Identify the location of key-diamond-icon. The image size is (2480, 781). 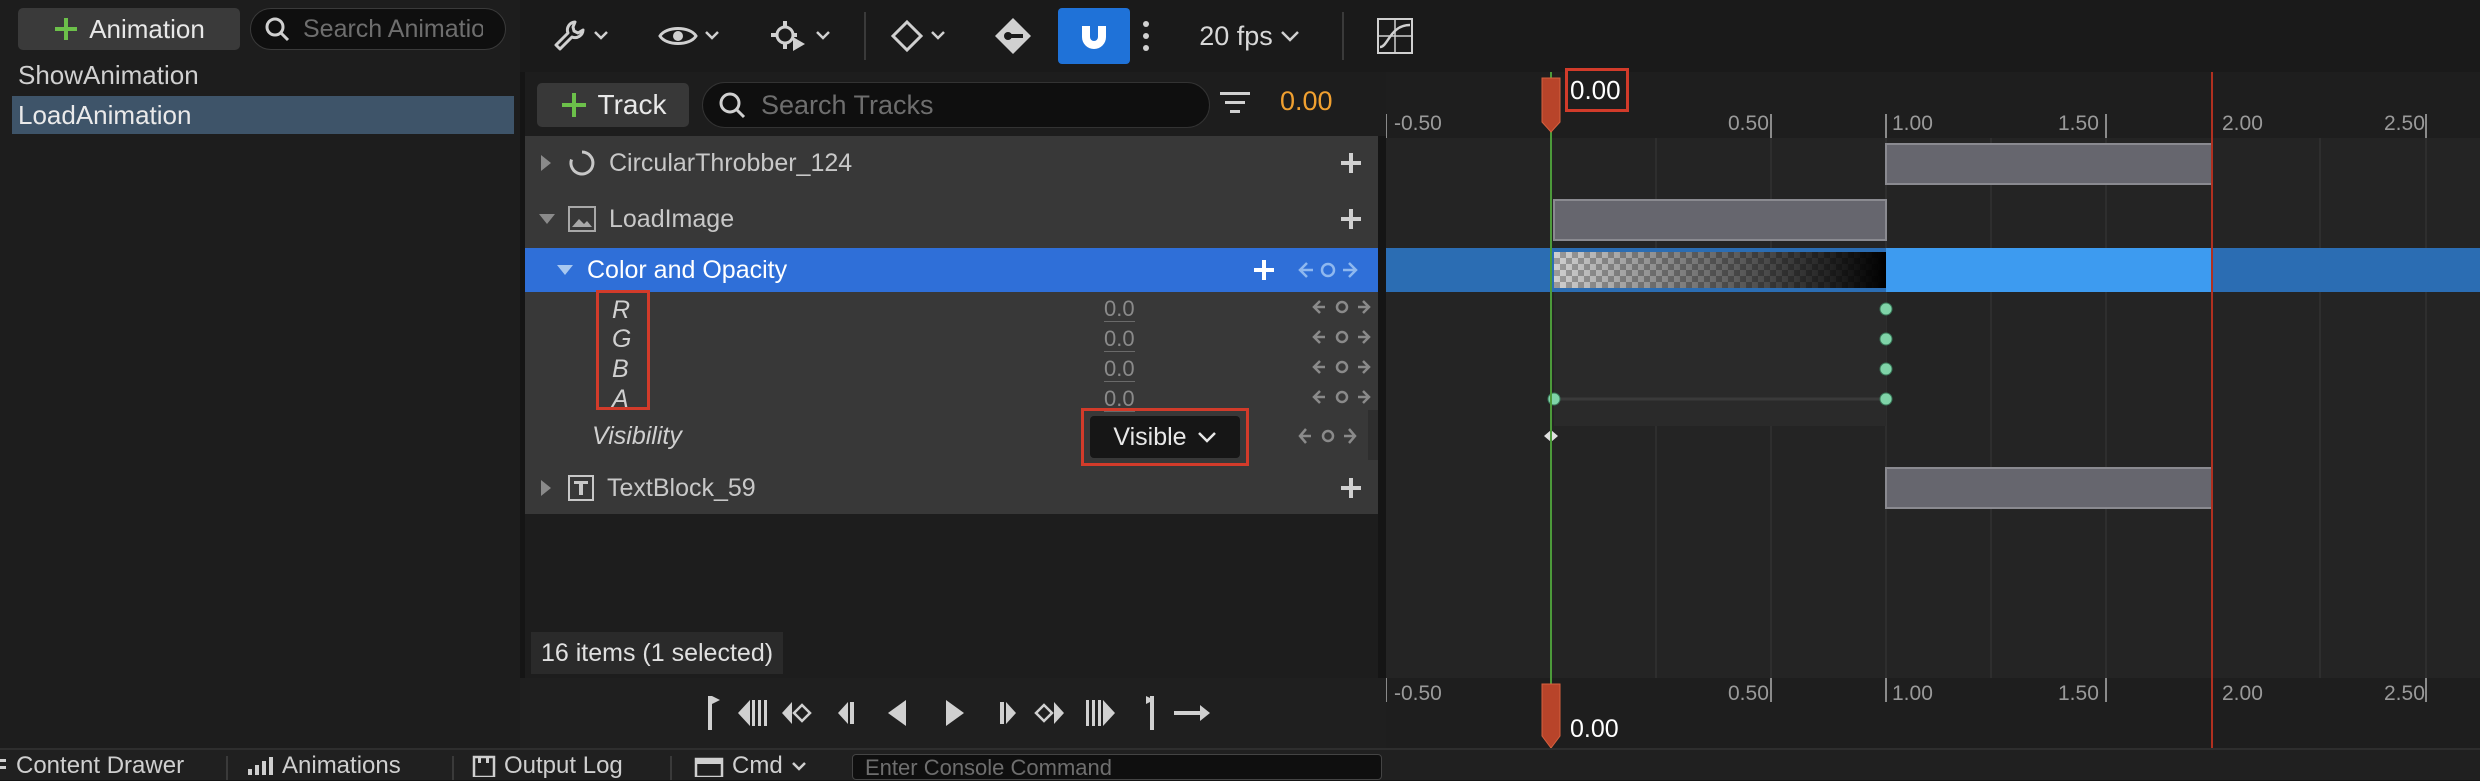
(1013, 36).